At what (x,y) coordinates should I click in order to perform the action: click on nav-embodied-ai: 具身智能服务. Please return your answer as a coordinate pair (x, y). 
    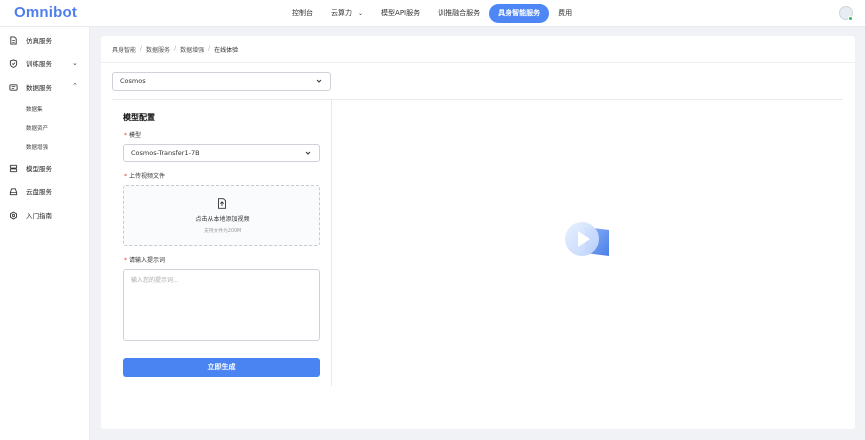
    Looking at the image, I should click on (519, 13).